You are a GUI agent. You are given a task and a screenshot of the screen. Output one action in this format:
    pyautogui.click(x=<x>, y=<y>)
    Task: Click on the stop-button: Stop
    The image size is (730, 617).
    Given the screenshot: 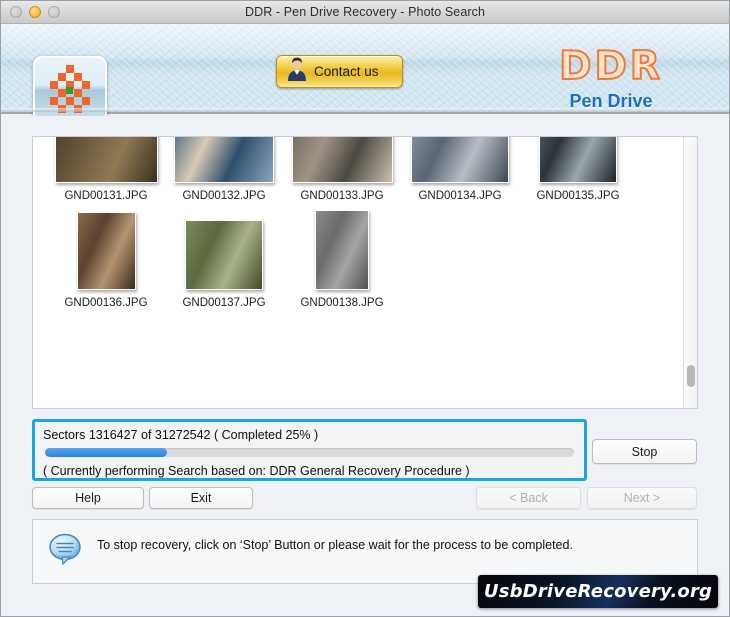 What is the action you would take?
    pyautogui.click(x=644, y=451)
    